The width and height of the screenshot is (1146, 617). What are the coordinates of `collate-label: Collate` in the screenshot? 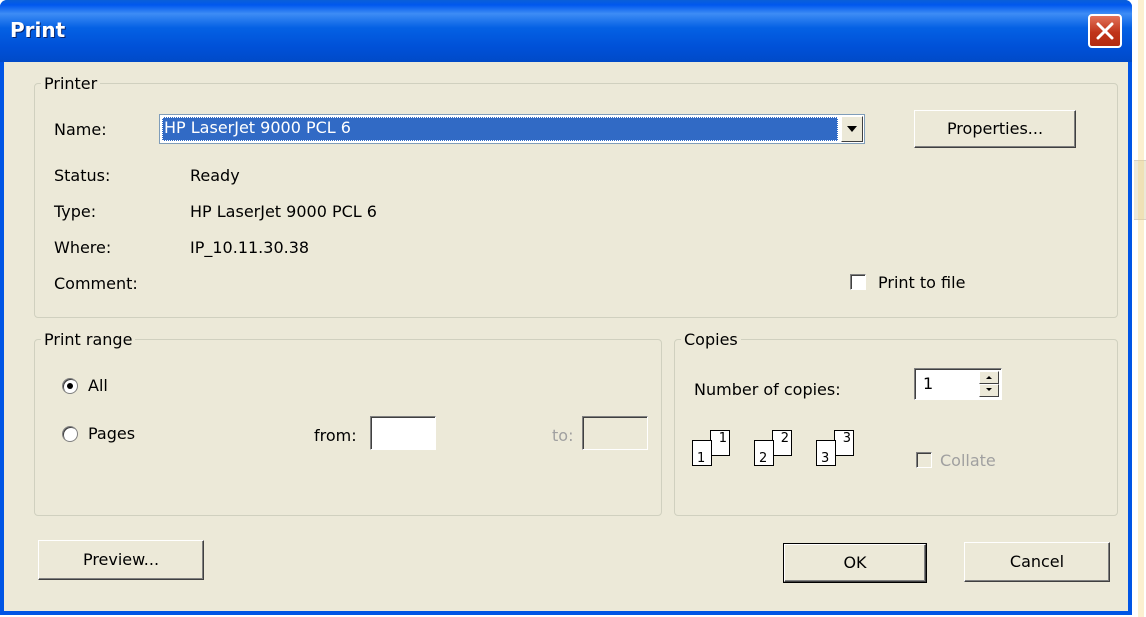 It's located at (968, 460).